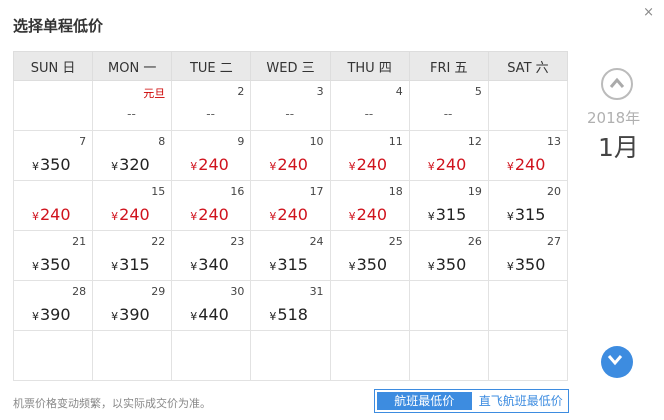  I want to click on price-value: 315, so click(134, 264).